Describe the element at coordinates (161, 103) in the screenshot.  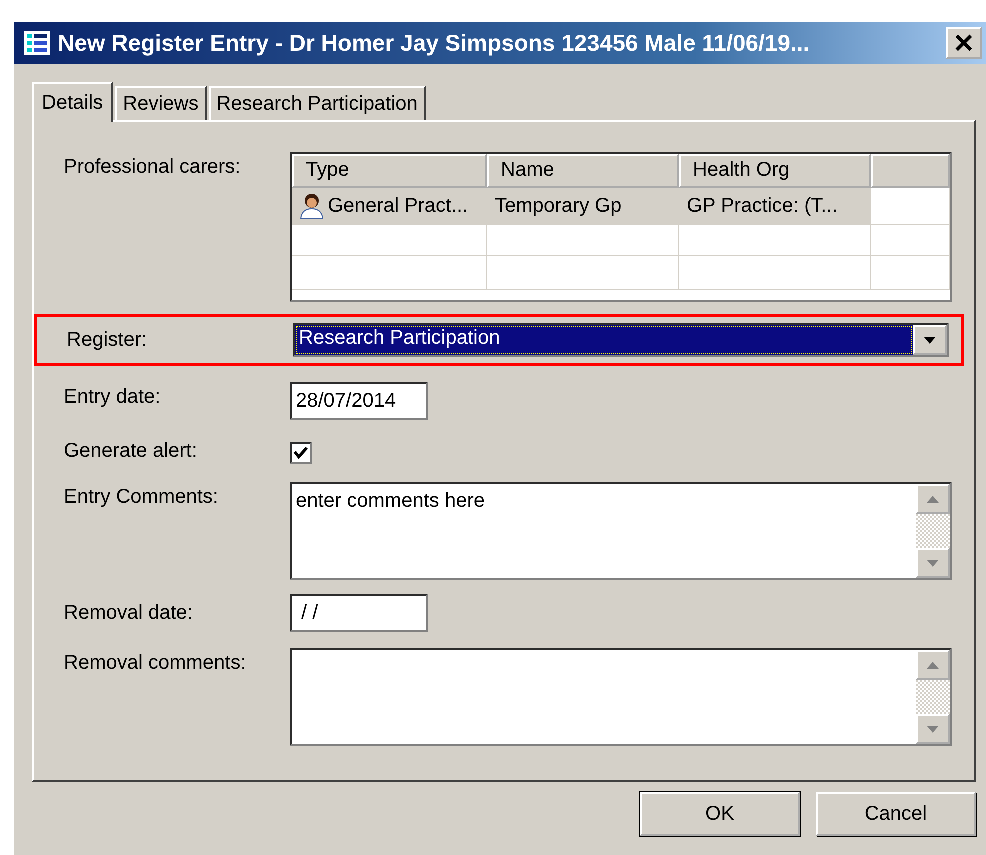
I see `tab: Reviews` at that location.